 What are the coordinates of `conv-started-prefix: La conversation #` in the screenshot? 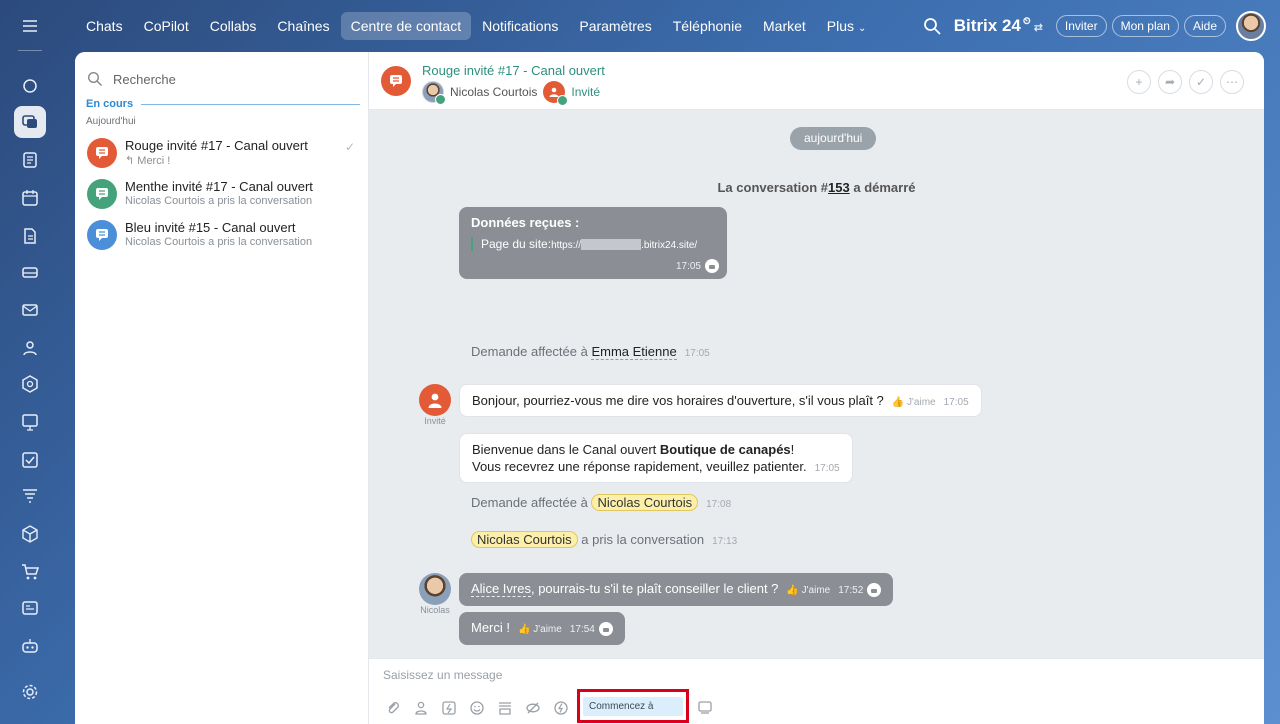 It's located at (773, 187).